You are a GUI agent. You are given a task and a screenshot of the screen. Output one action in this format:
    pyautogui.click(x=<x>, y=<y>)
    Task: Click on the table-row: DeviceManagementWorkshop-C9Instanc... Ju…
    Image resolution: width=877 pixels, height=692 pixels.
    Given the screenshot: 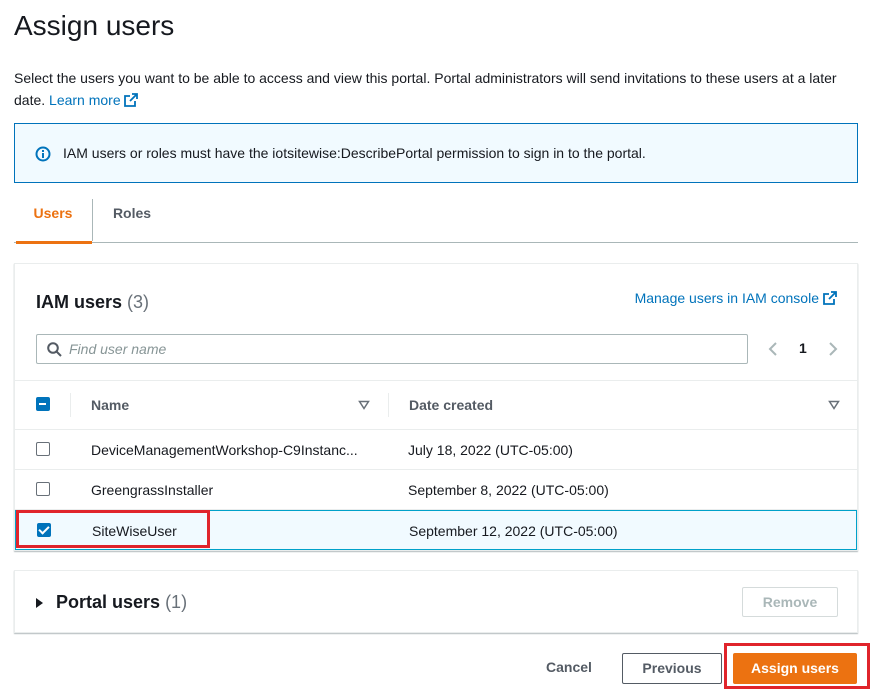 What is the action you would take?
    pyautogui.click(x=436, y=450)
    